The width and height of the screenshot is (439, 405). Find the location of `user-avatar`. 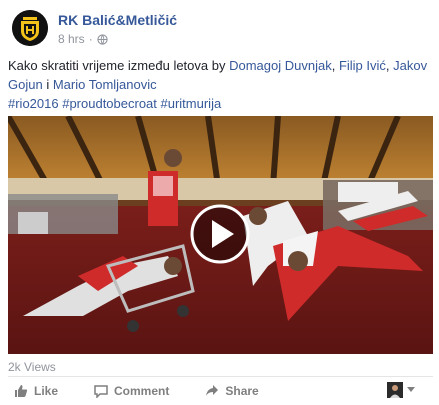

user-avatar is located at coordinates (395, 390).